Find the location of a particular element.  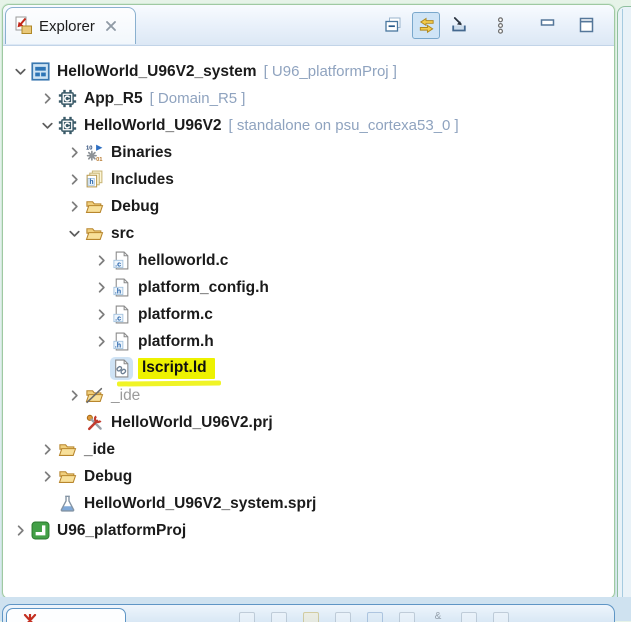

maximize-icon is located at coordinates (586, 25).